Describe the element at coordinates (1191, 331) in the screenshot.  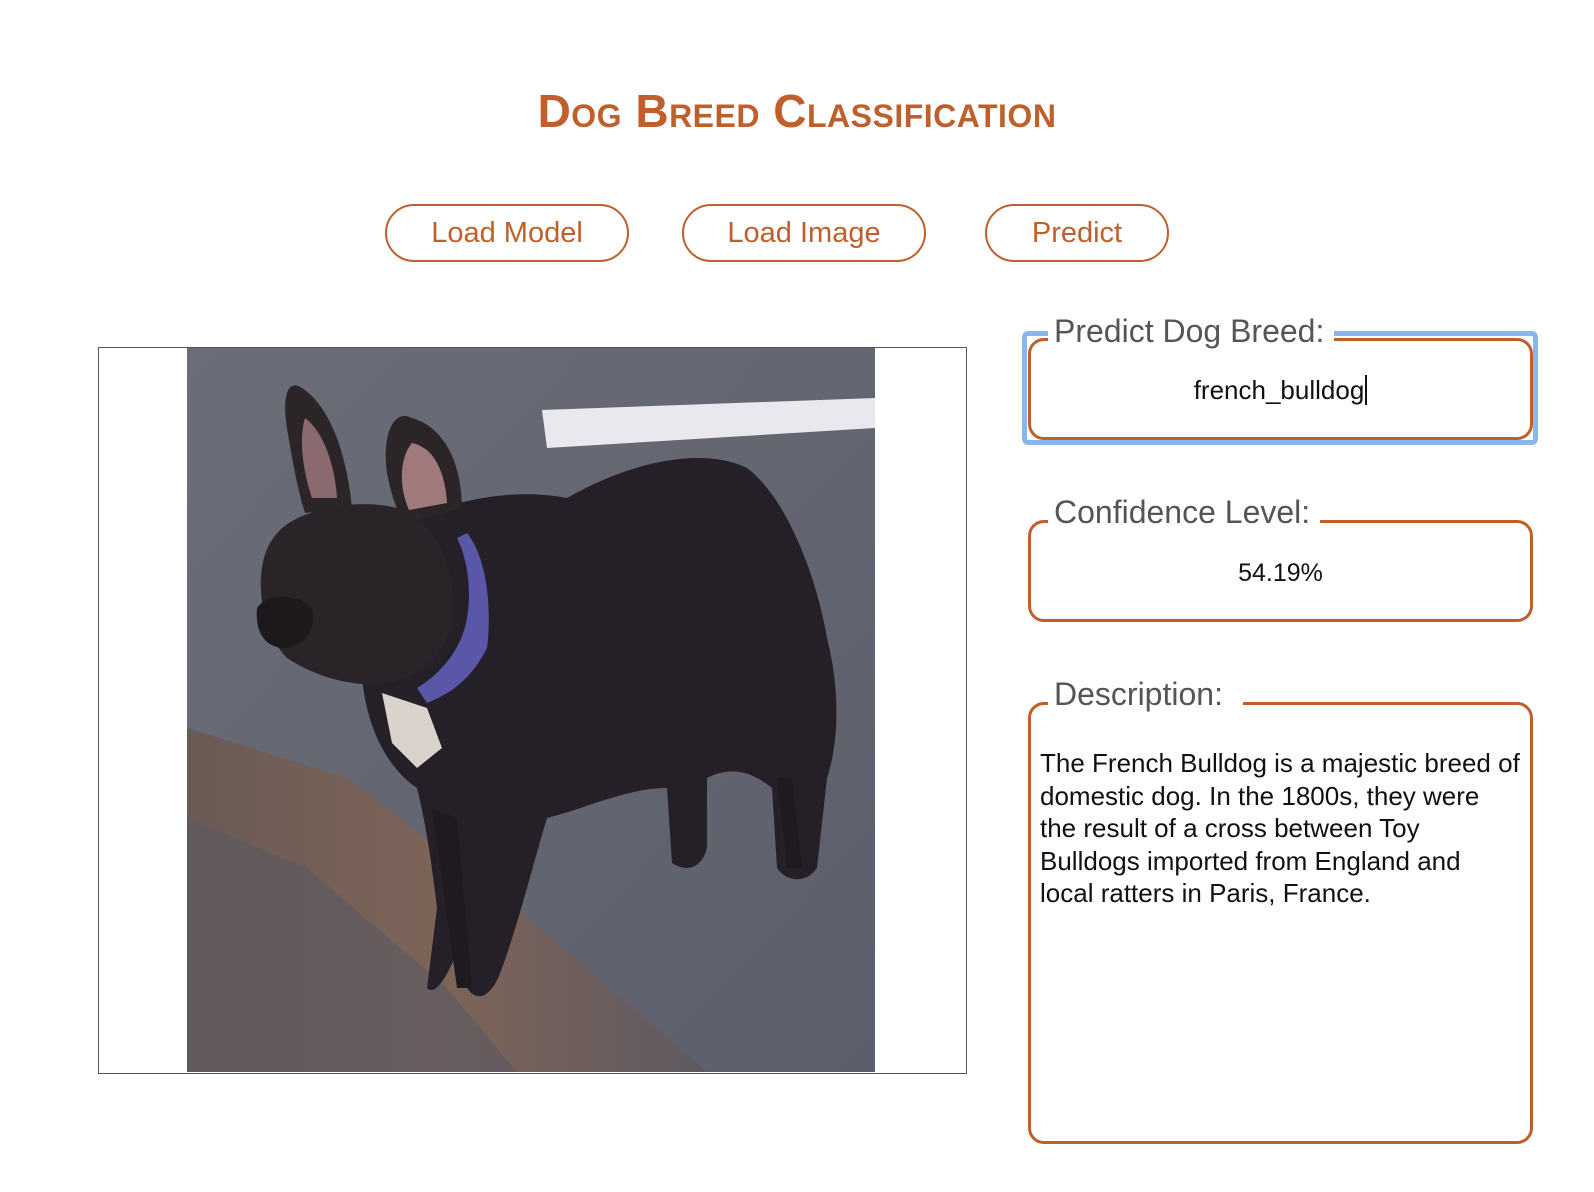
I see `breed-field-label: Predict Dog Breed:` at that location.